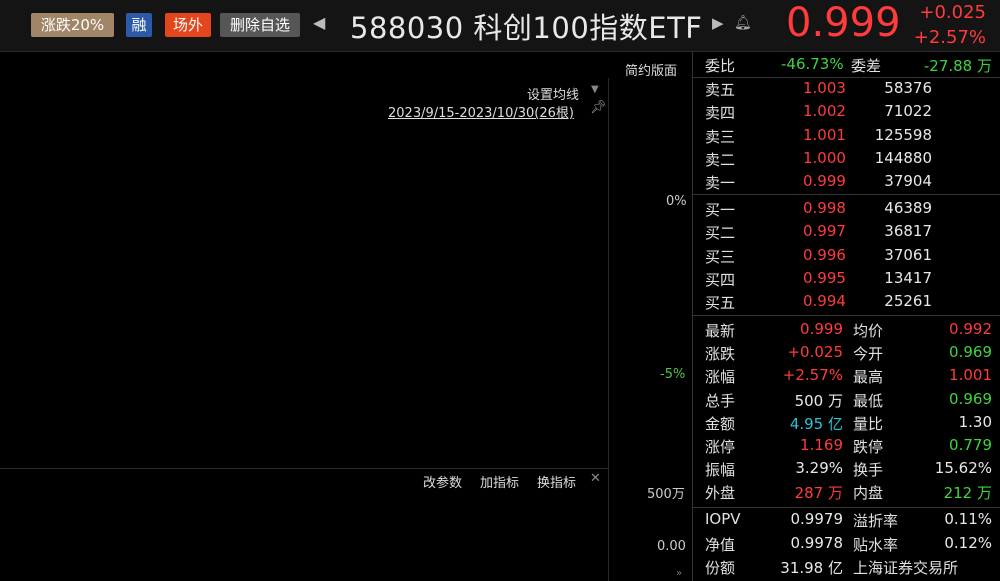 The height and width of the screenshot is (581, 1000). I want to click on level-price: 0.995, so click(824, 277).